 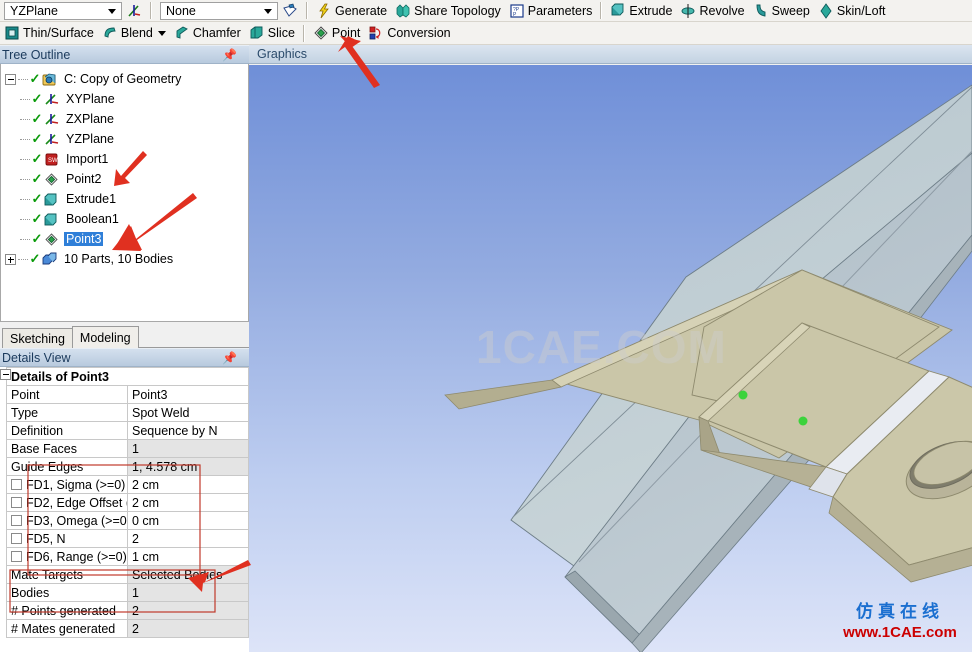 I want to click on details-value: Selected Bodies, so click(x=188, y=574).